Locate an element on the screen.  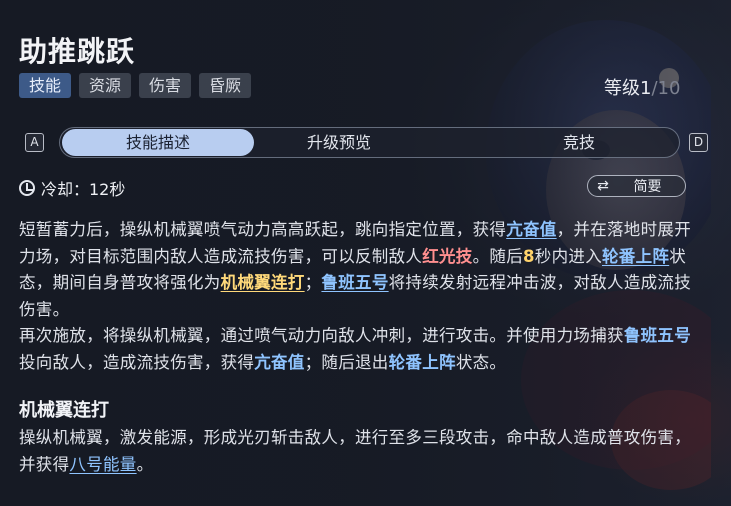
tab-bar: 技能描述 升级预览 竞技 is located at coordinates (369, 142).